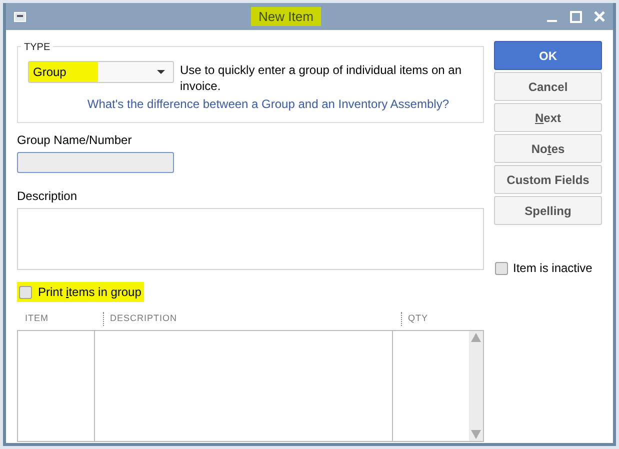 The height and width of the screenshot is (449, 619). I want to click on dialog-button: Custom Fields, so click(548, 179).